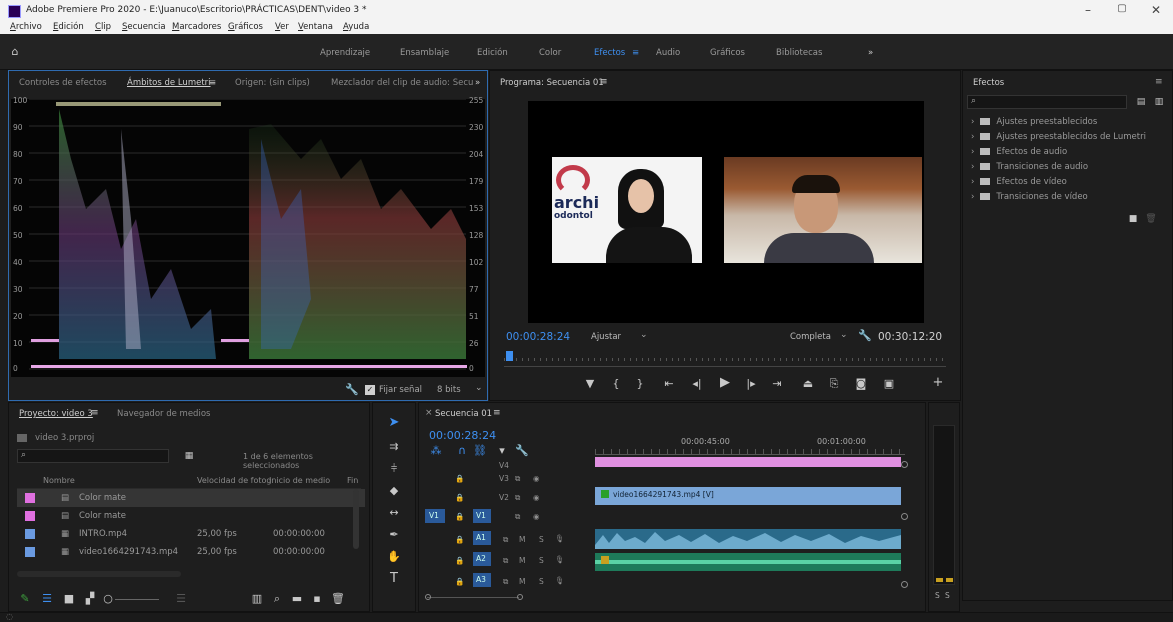 The height and width of the screenshot is (622, 1173). What do you see at coordinates (108, 599) in the screenshot?
I see `zoom-slider-icon: ○` at bounding box center [108, 599].